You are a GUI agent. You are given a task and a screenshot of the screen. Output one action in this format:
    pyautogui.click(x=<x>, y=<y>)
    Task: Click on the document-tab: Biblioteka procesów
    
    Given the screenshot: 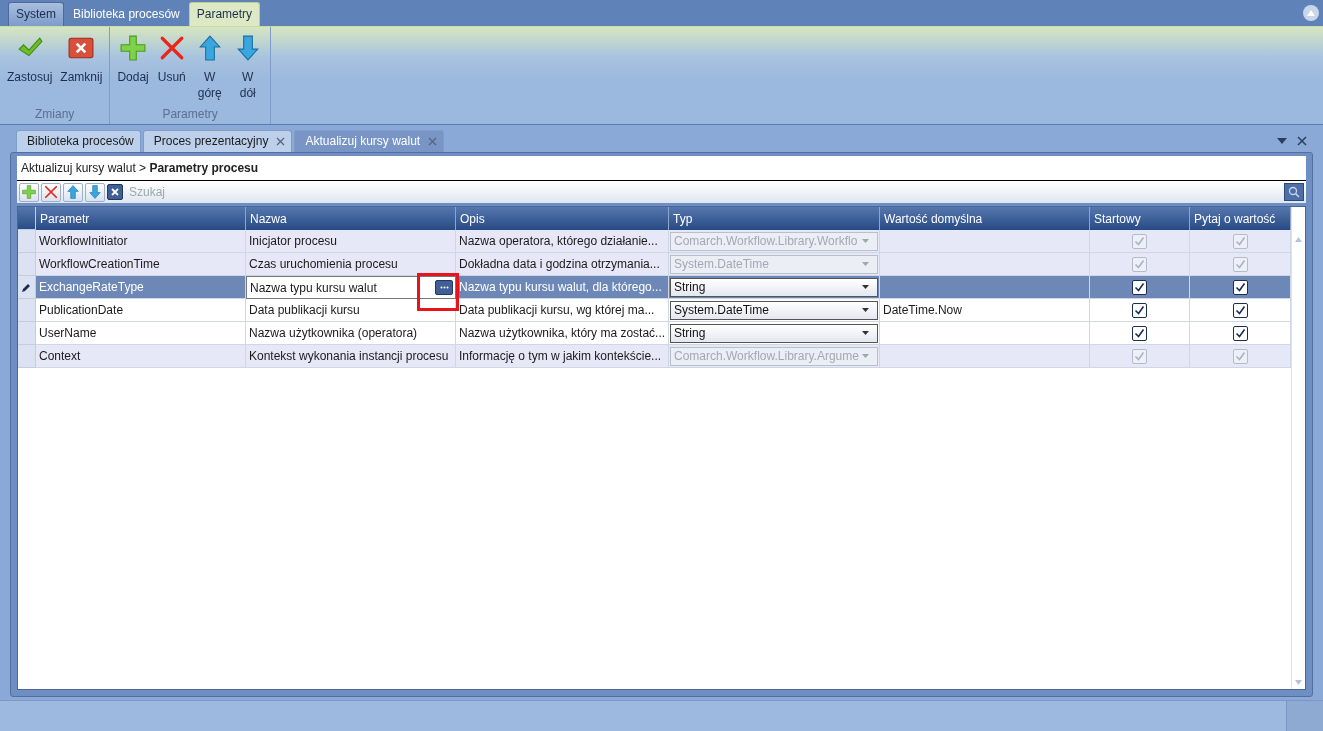 What is the action you would take?
    pyautogui.click(x=78, y=141)
    